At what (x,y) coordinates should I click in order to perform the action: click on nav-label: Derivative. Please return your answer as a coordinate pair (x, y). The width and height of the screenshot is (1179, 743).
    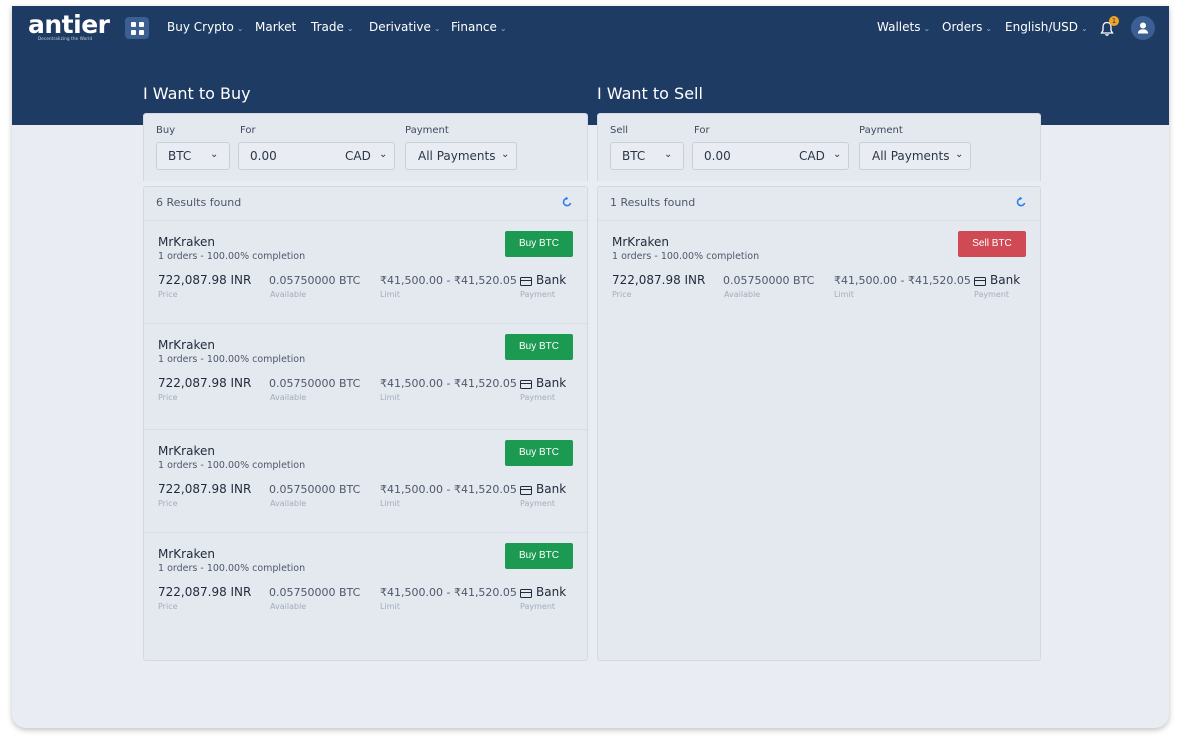
    Looking at the image, I should click on (400, 27).